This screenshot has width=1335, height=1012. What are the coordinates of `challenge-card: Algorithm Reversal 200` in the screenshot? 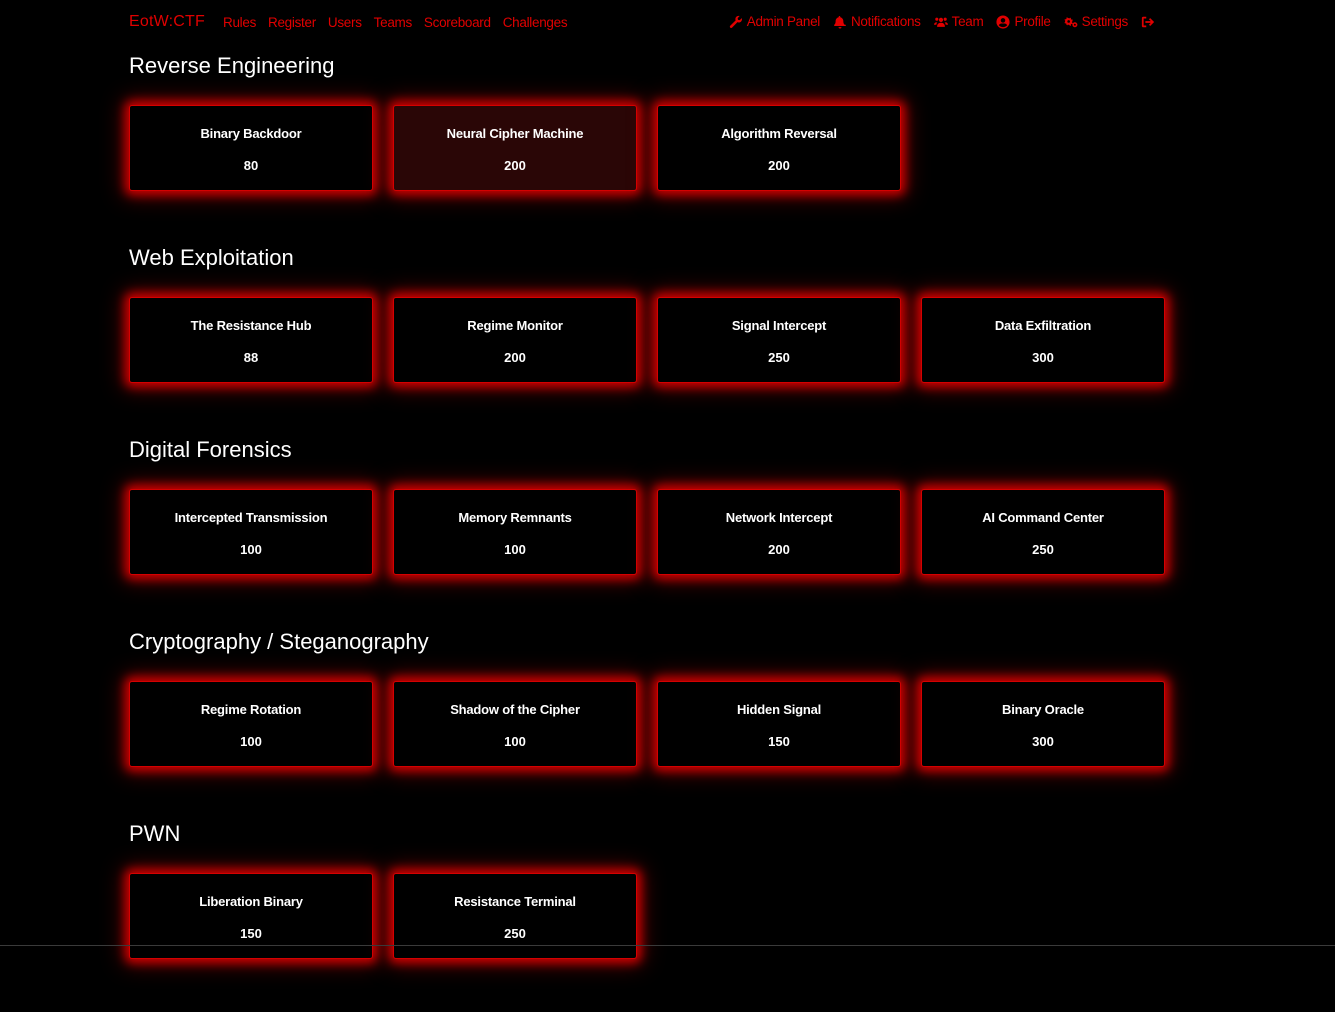 It's located at (779, 148).